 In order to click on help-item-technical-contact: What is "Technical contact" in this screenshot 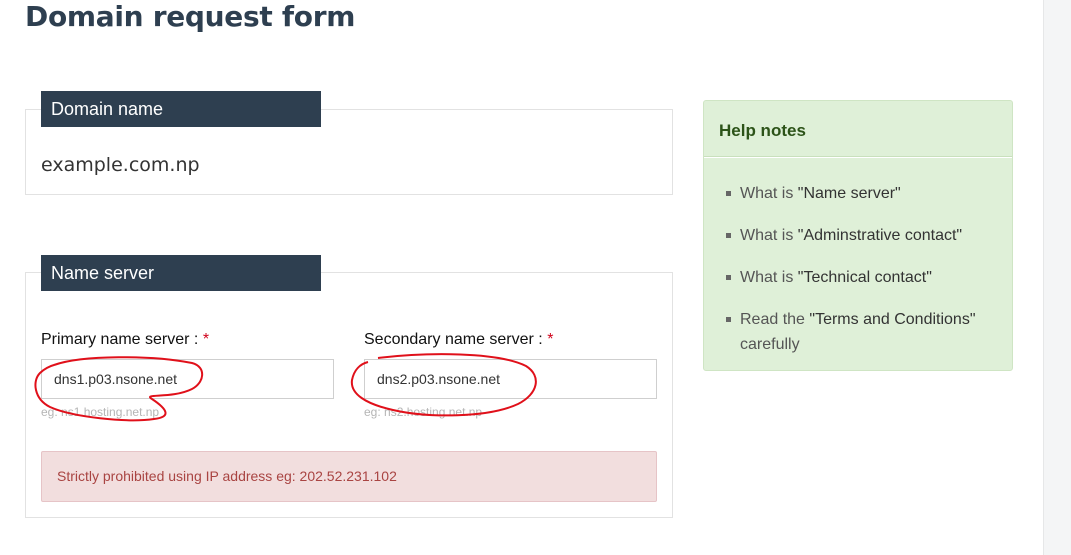, I will do `click(860, 277)`.